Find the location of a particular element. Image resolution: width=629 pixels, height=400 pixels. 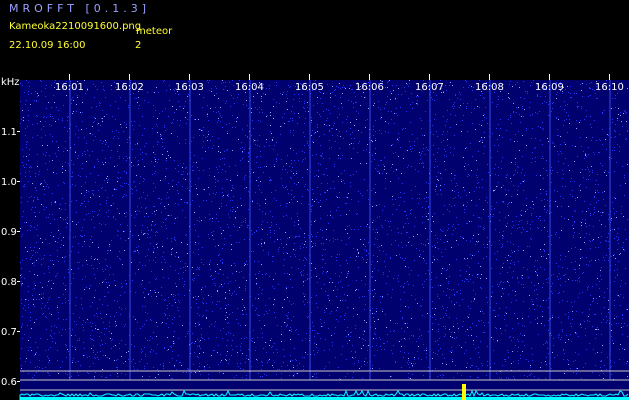

y-tick-label: 0.9 is located at coordinates (9, 232).